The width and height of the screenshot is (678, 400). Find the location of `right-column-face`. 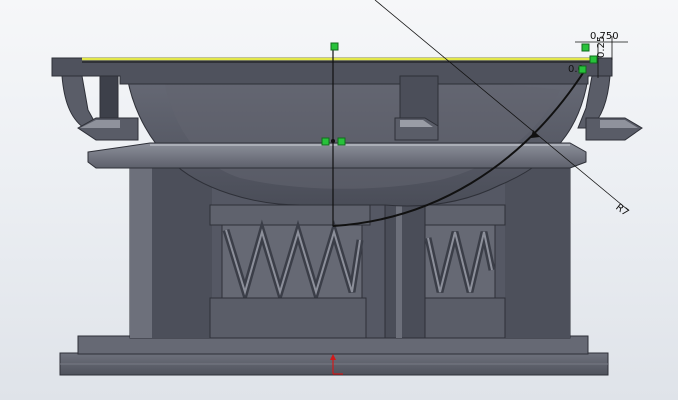

right-column-face is located at coordinates (537, 249).